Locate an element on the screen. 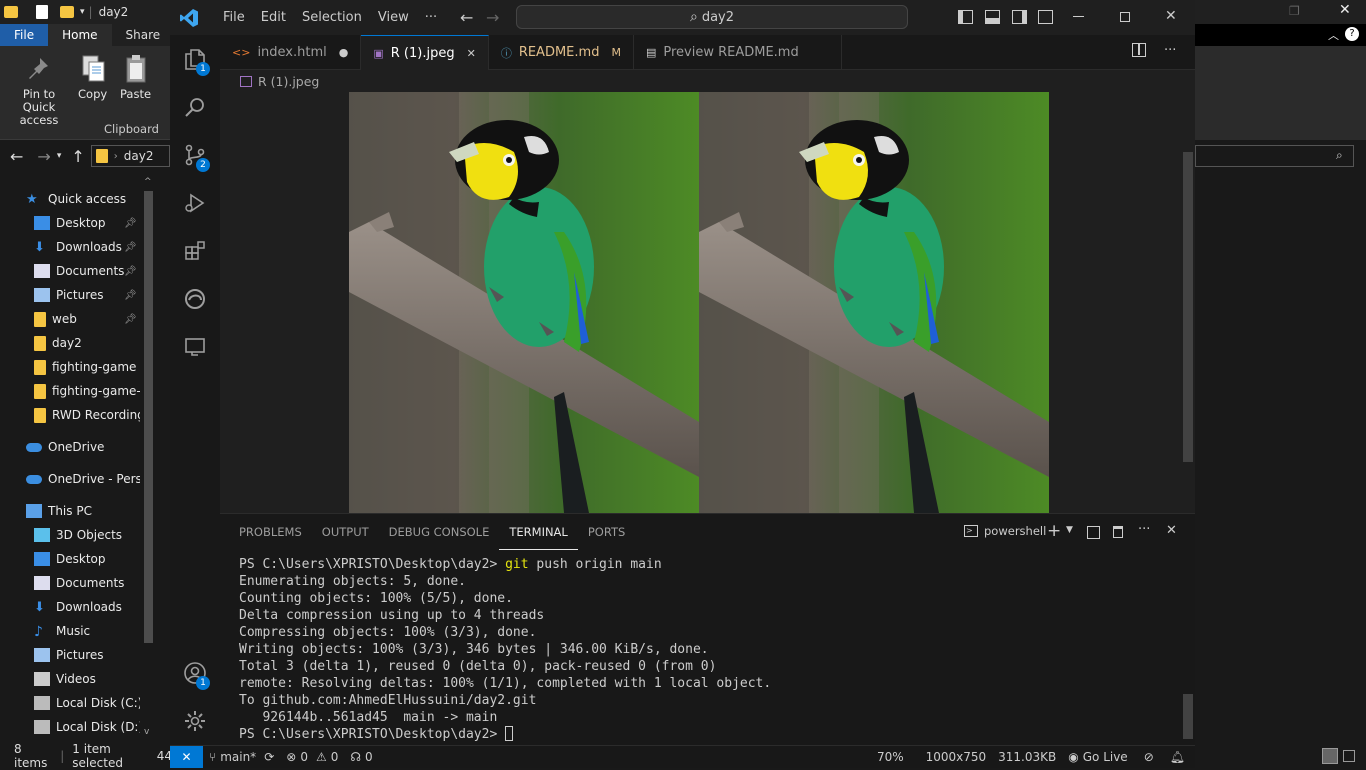 The image size is (1366, 770). copilot-icon: ⊘ is located at coordinates (1149, 757).